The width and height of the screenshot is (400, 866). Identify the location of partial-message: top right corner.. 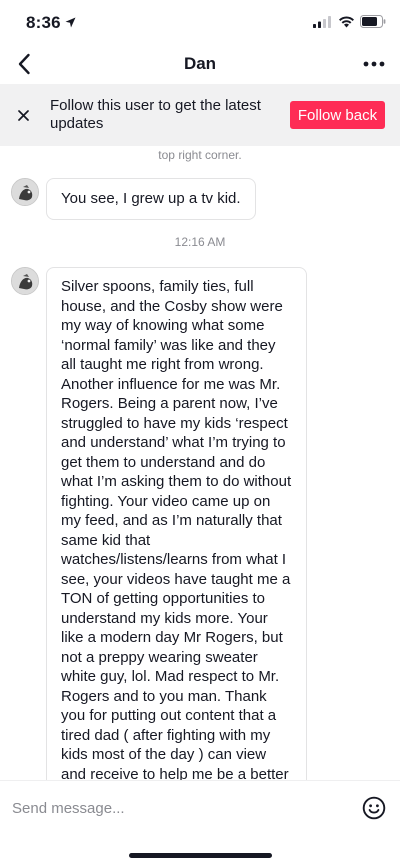
(200, 155).